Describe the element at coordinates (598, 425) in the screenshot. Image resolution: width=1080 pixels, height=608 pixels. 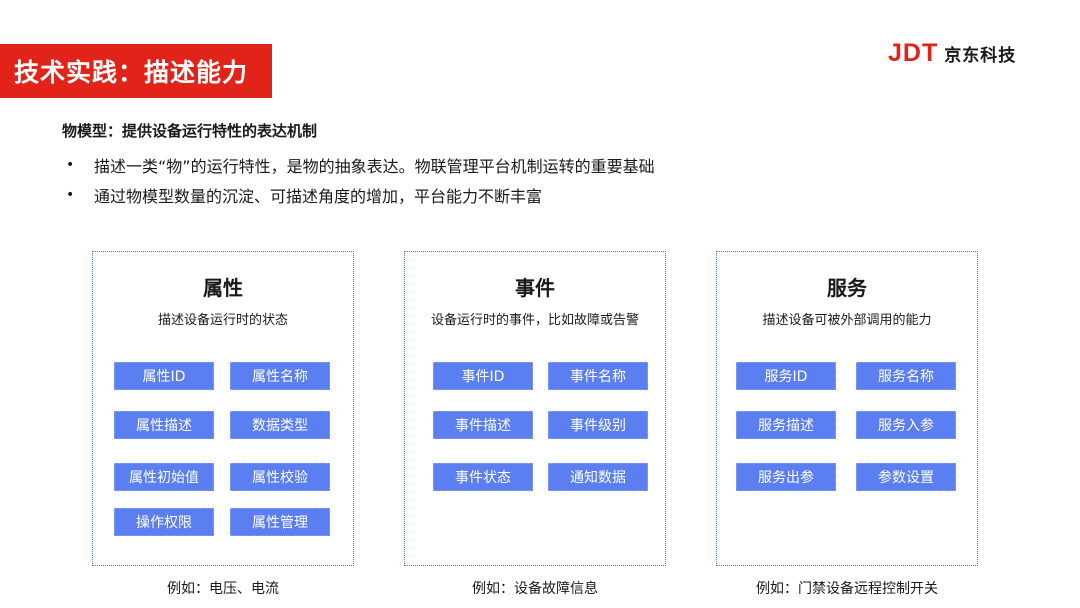
I see `tag-event-level: 事件级别` at that location.